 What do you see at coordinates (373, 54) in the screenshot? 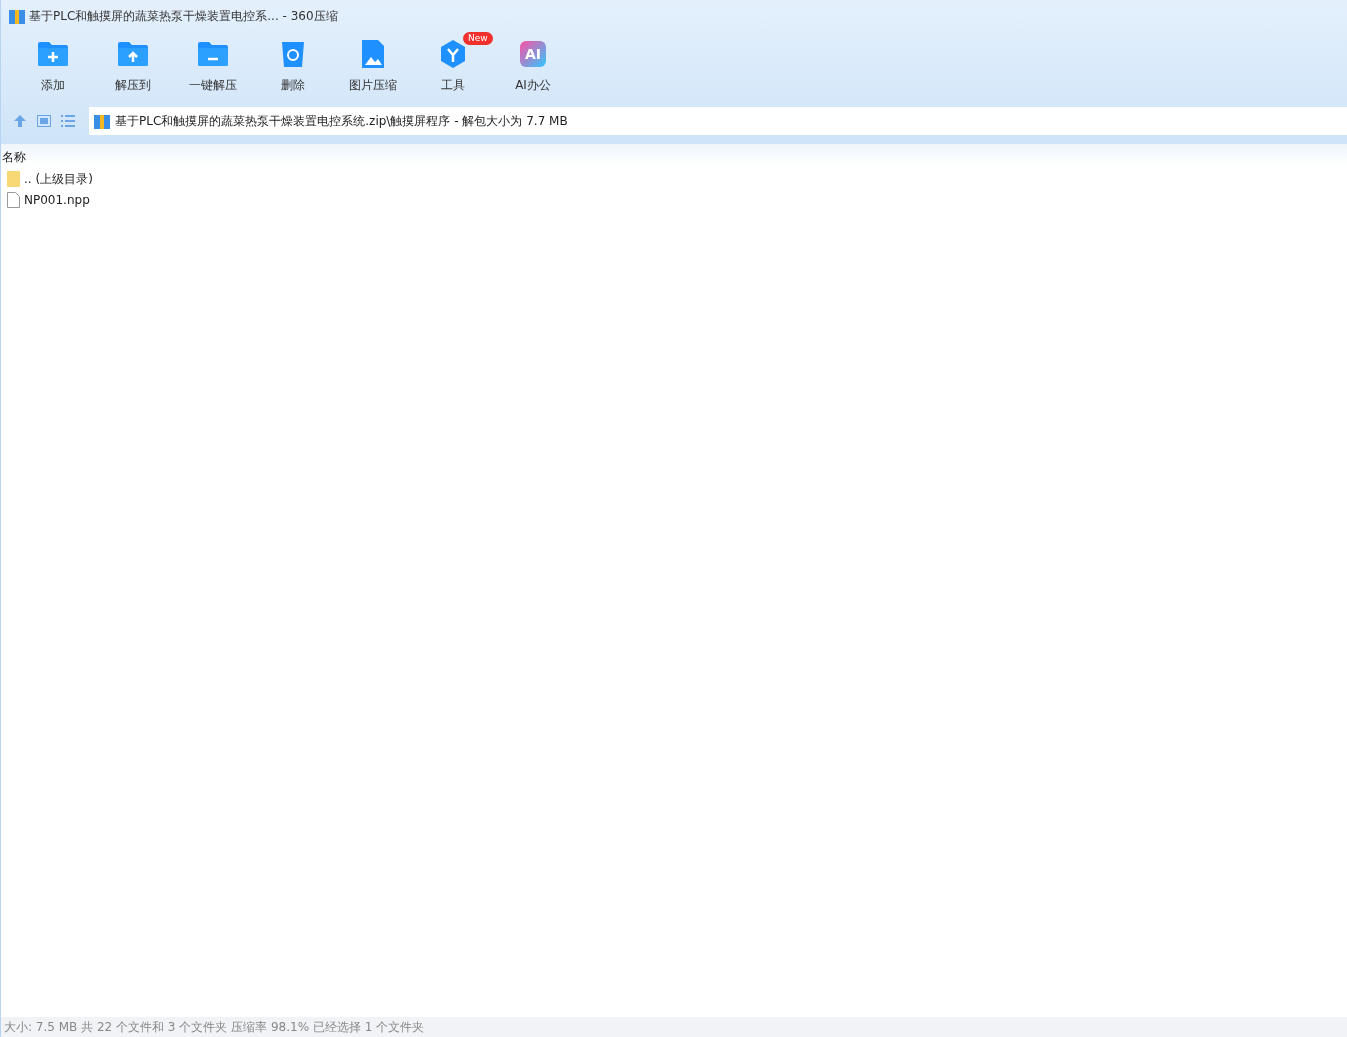
I see `image-file-icon` at bounding box center [373, 54].